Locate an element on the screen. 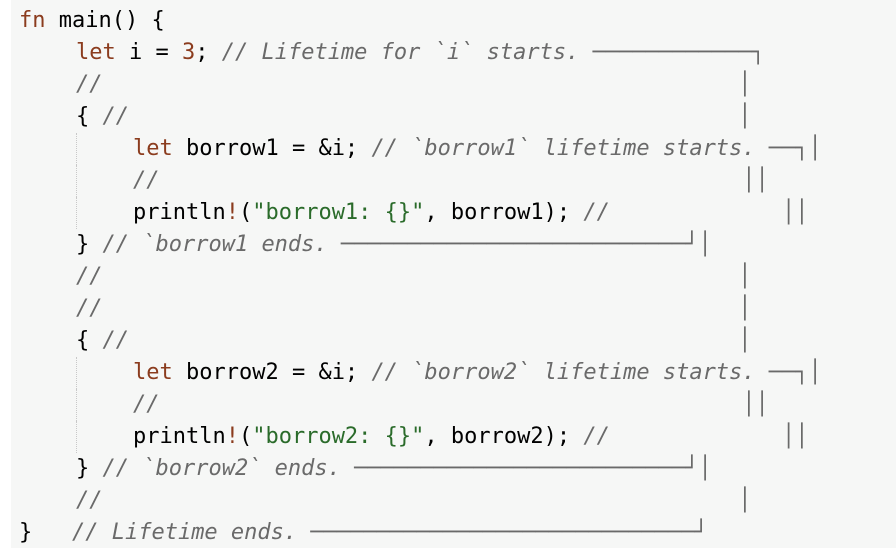 The image size is (896, 554). code-token: borrow2 = &i; is located at coordinates (272, 372).